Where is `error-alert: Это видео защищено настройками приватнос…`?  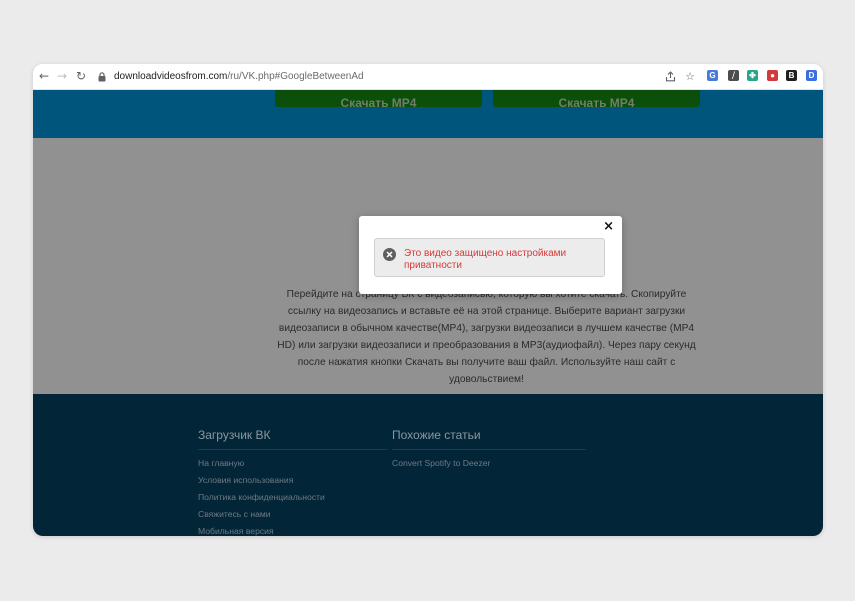 error-alert: Это видео защищено настройками приватнос… is located at coordinates (489, 257).